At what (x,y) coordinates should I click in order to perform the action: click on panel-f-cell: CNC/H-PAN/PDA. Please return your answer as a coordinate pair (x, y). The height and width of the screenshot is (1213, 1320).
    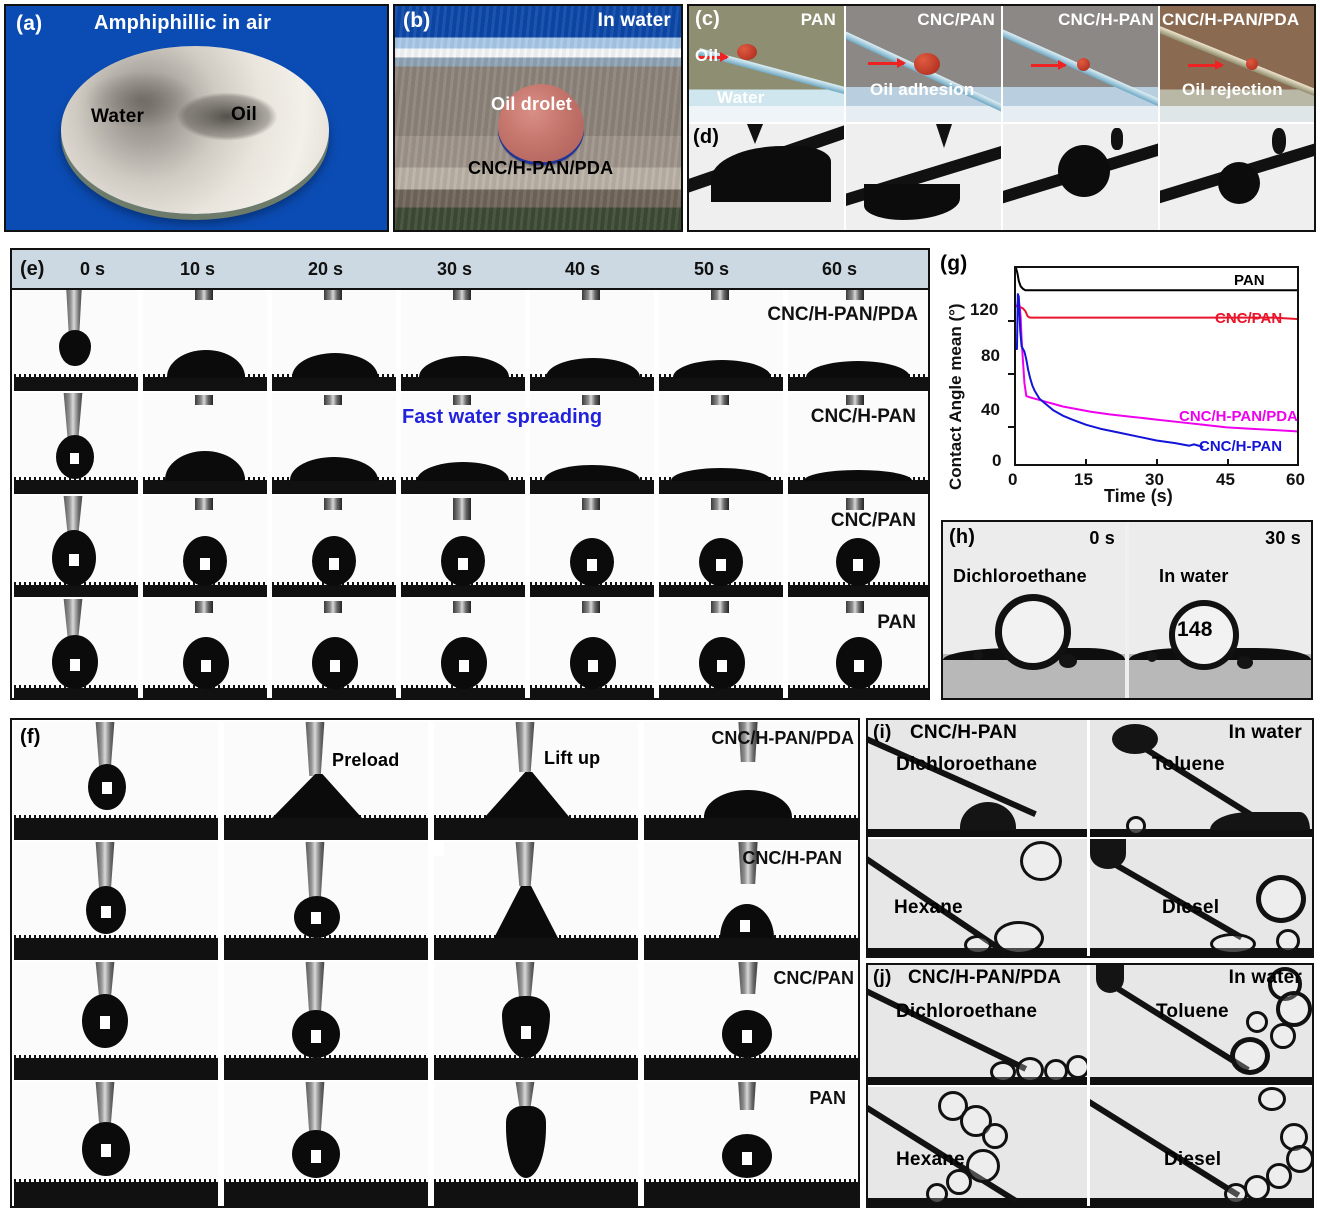
    Looking at the image, I should click on (751, 781).